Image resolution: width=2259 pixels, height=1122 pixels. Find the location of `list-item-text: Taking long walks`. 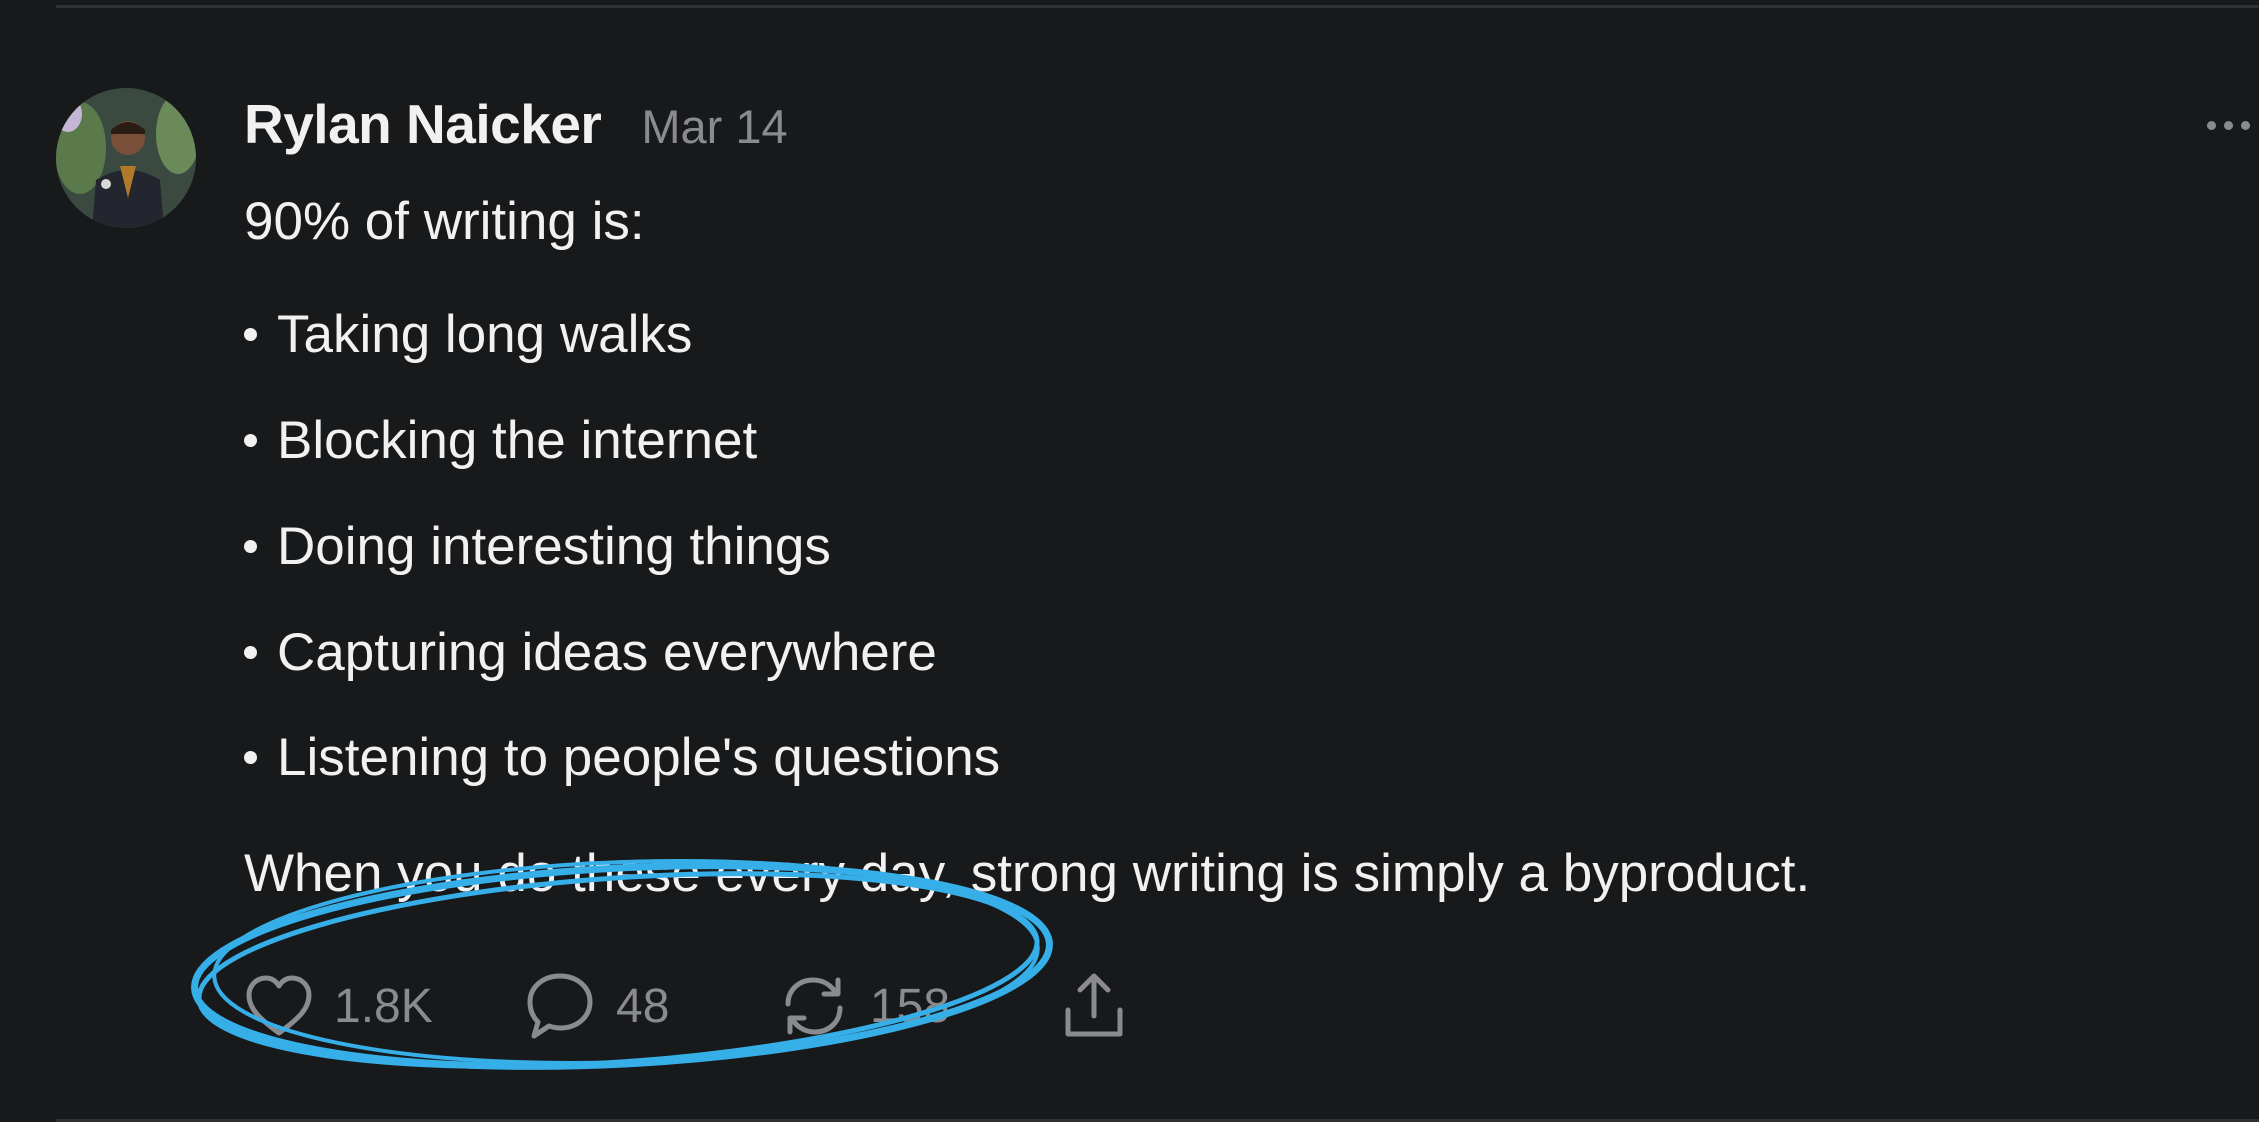

list-item-text: Taking long walks is located at coordinates (485, 334).